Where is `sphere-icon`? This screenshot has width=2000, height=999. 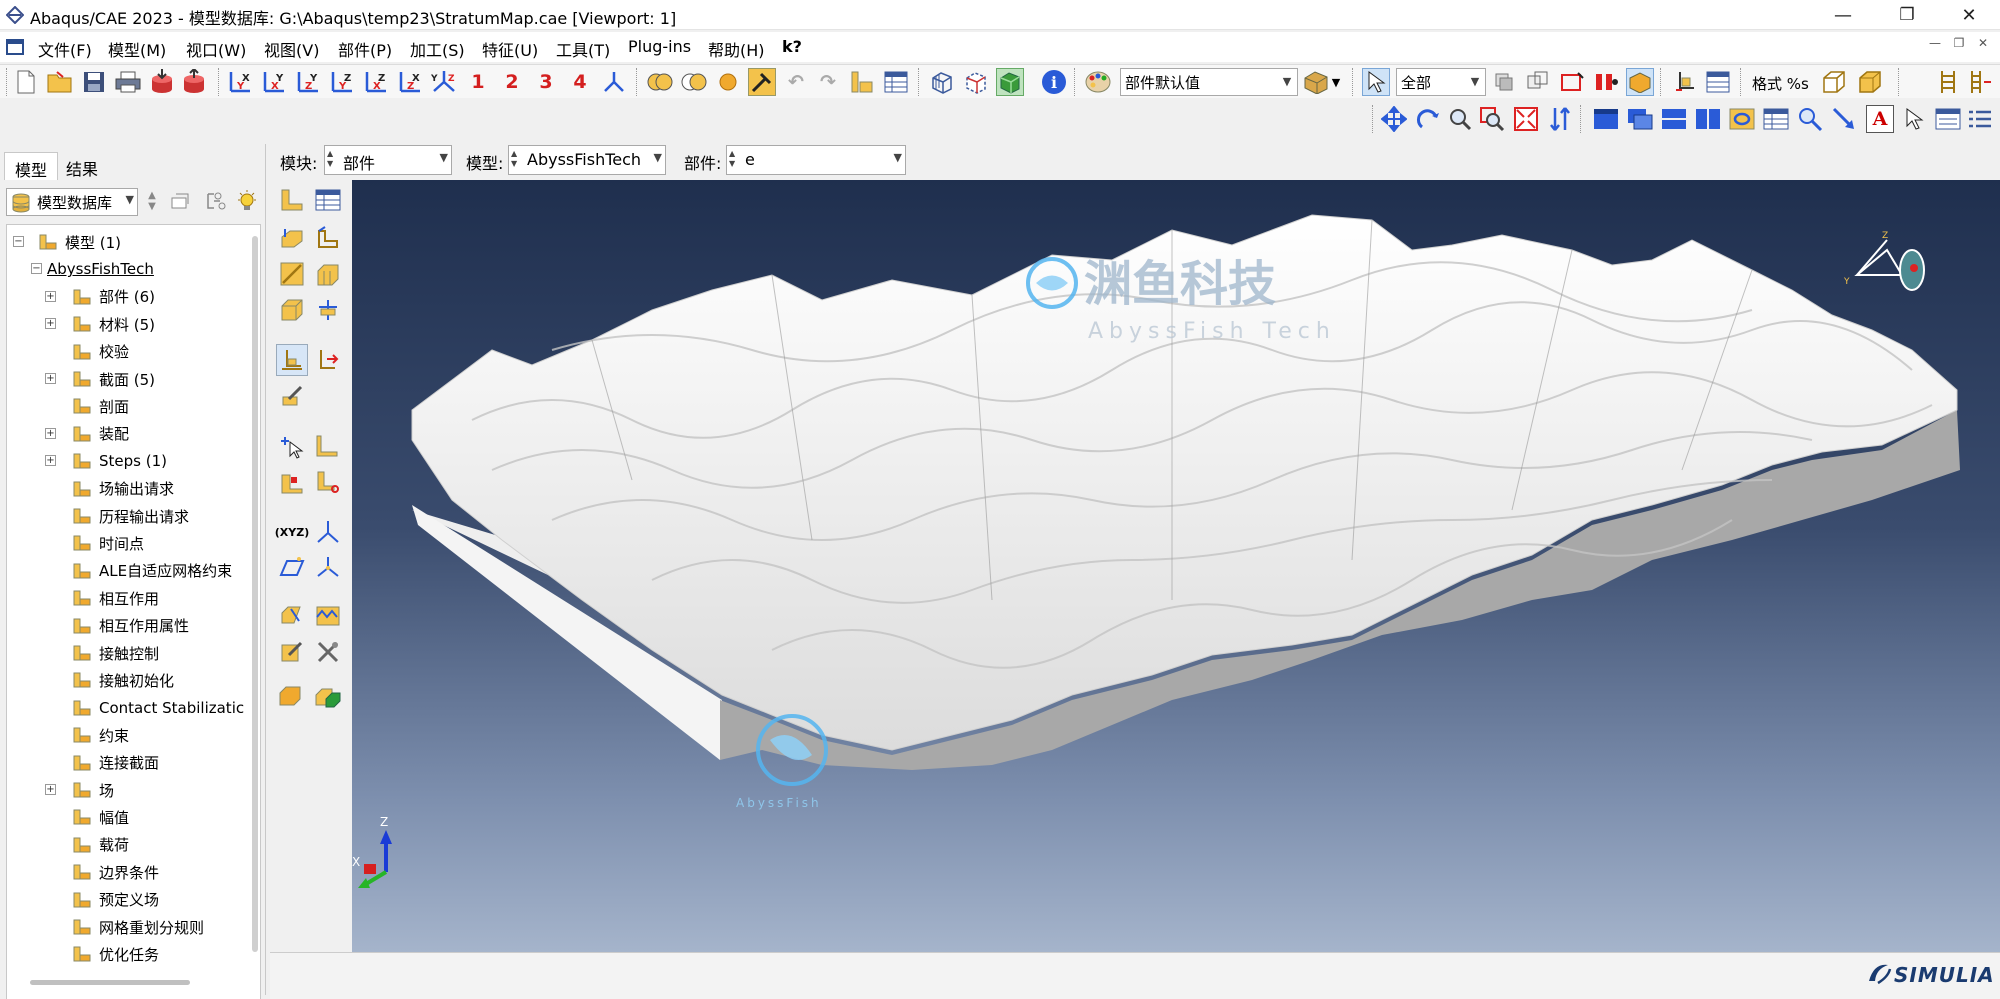
sphere-icon is located at coordinates (728, 82).